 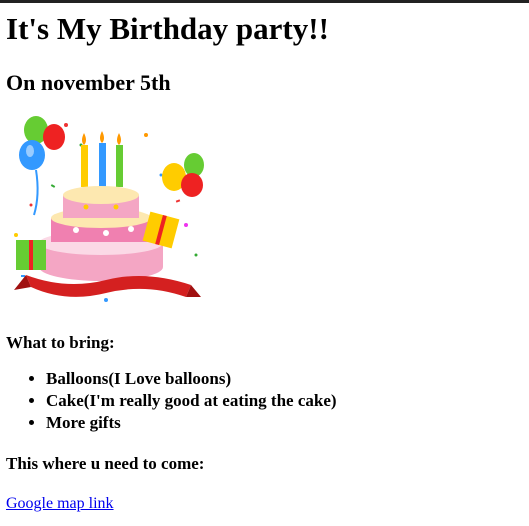 What do you see at coordinates (102, 159) in the screenshot?
I see `candles-icon` at bounding box center [102, 159].